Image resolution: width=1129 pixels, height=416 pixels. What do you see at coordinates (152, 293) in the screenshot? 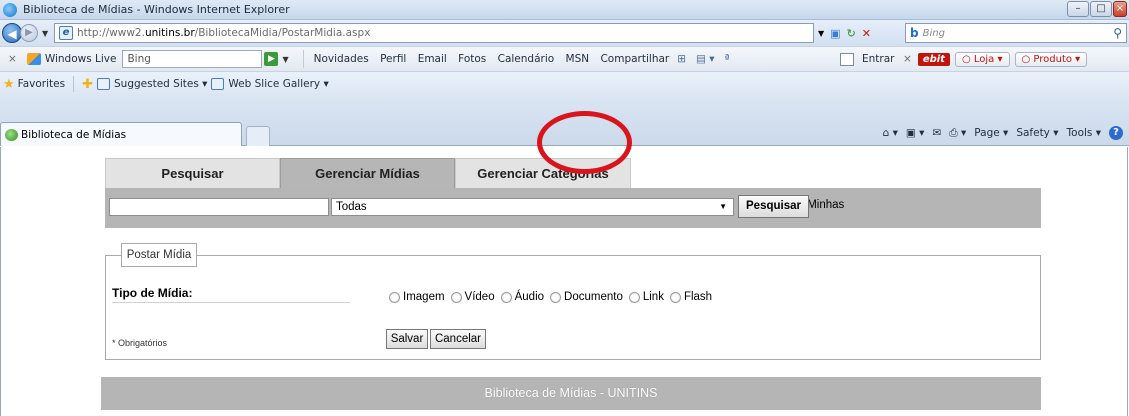
I see `tipo-midia-label: Tipo de Mídia:` at bounding box center [152, 293].